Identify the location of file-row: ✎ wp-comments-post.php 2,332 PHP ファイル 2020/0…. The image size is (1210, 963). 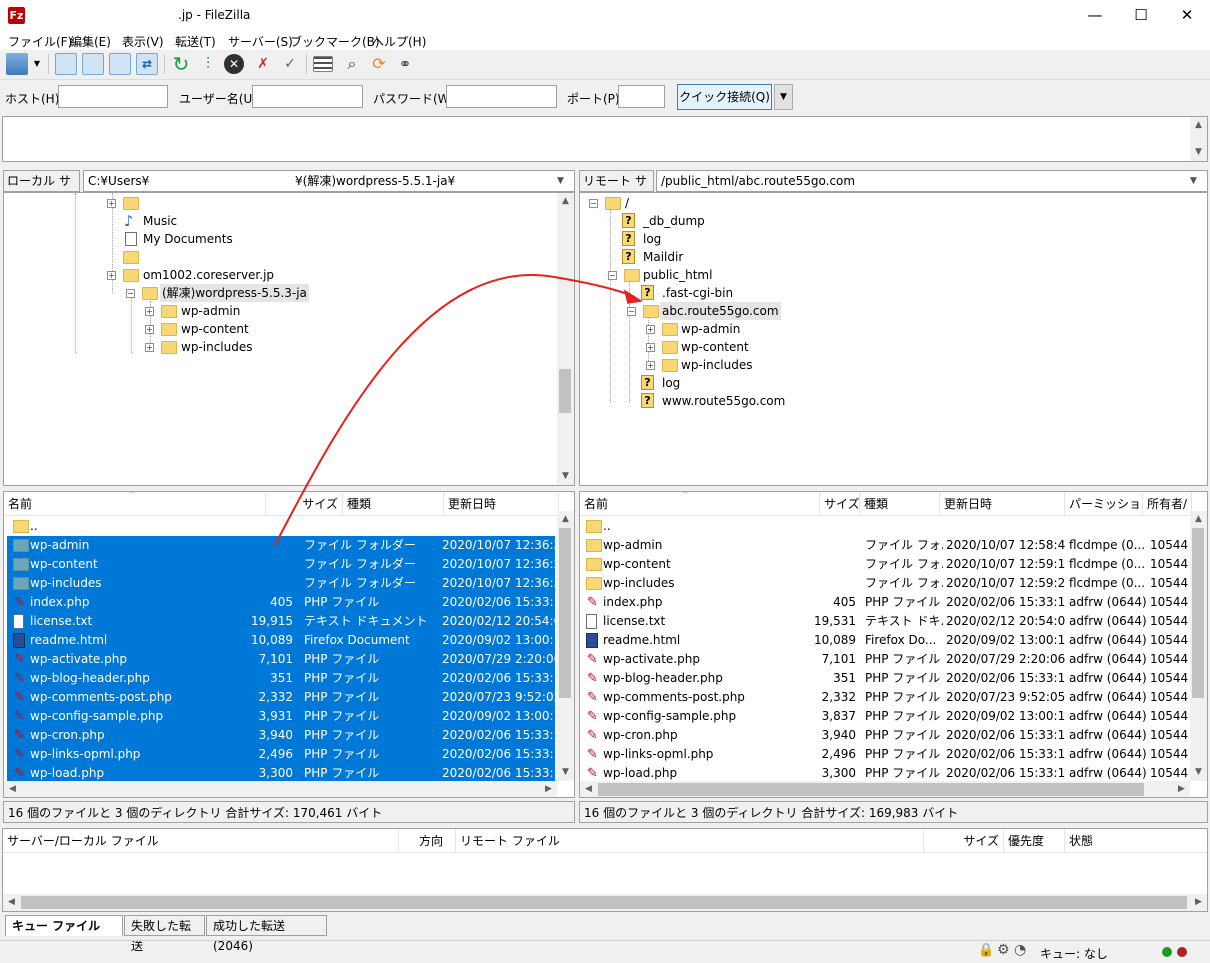
(886, 697).